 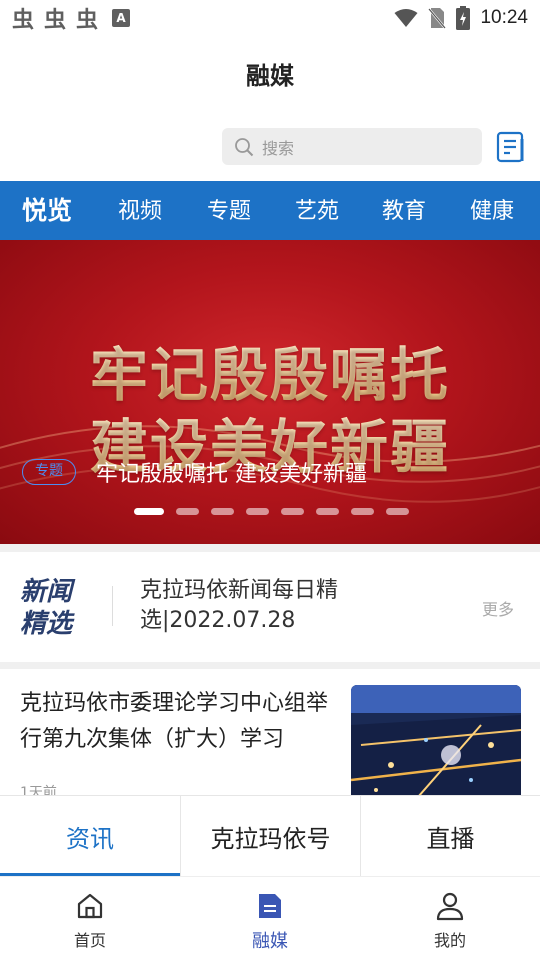 What do you see at coordinates (270, 210) in the screenshot?
I see `channel-tabs: 悦览 视频 专题 艺苑 教育 健康` at bounding box center [270, 210].